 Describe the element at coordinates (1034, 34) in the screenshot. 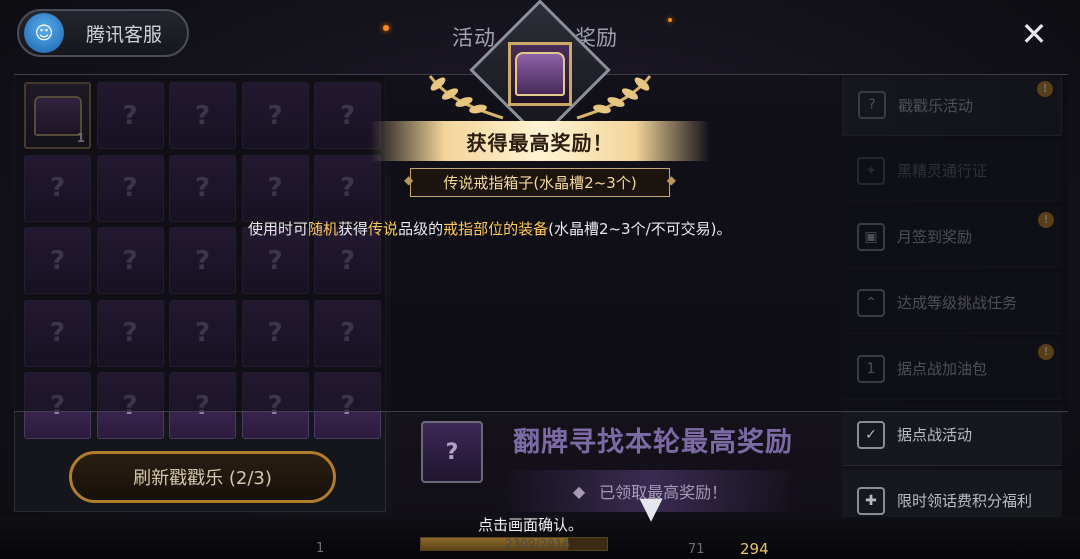

I see `close-button: ✕` at that location.